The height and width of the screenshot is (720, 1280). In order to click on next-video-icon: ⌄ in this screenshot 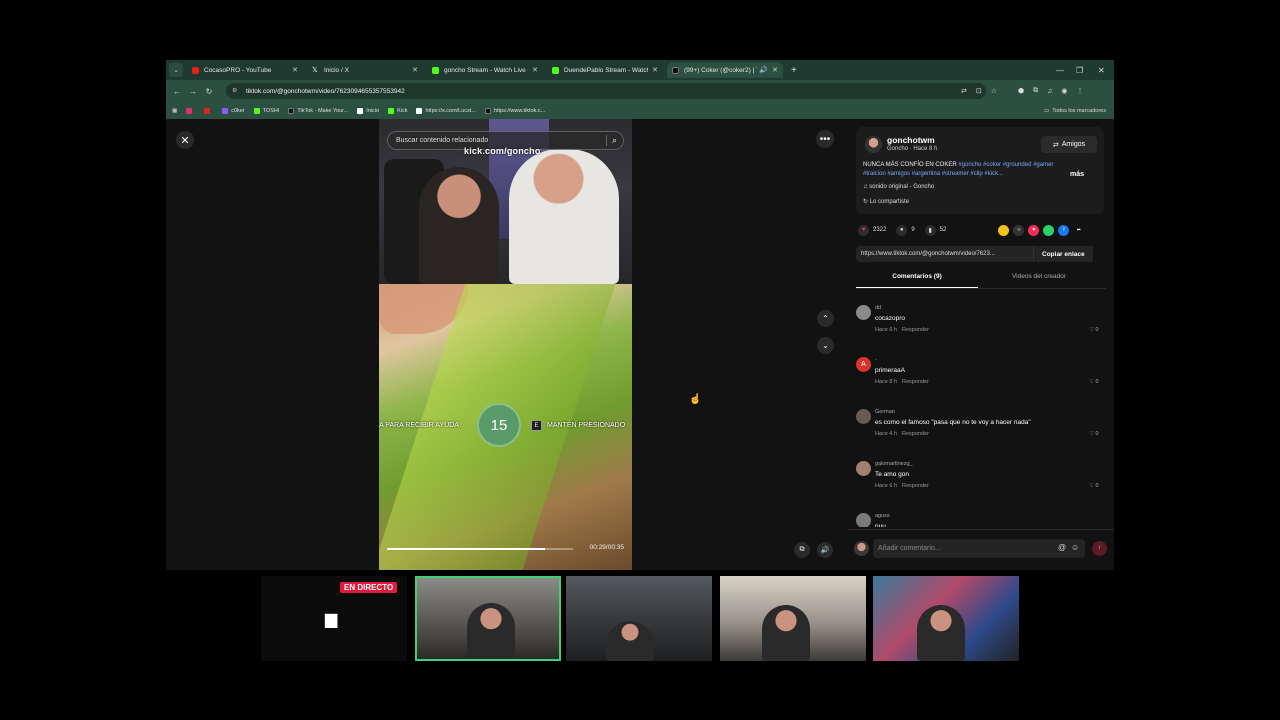, I will do `click(825, 345)`.